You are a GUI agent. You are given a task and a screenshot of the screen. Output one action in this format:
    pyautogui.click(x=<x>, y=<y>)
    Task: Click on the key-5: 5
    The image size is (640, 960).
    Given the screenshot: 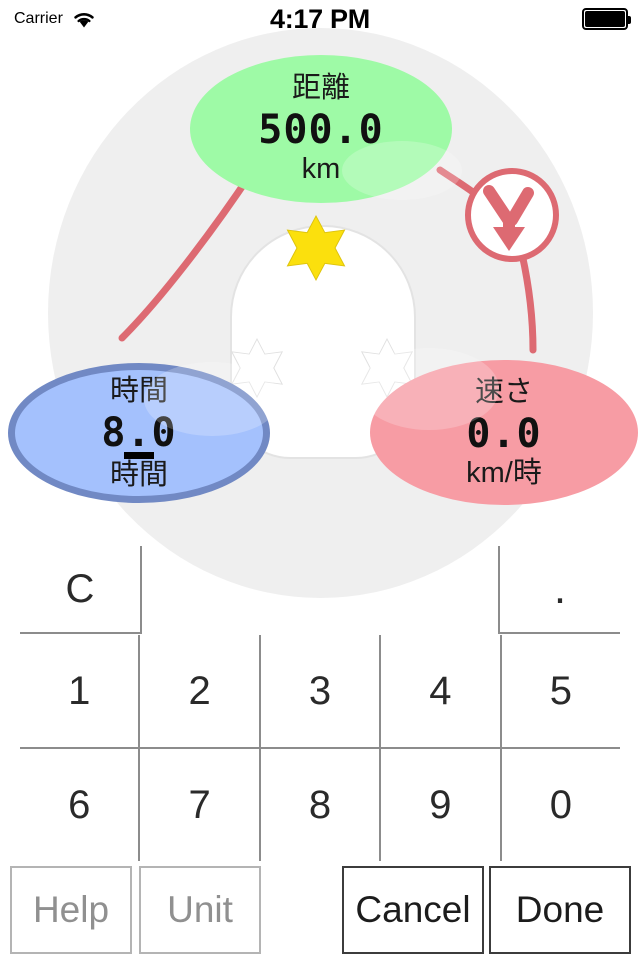 What is the action you would take?
    pyautogui.click(x=561, y=691)
    